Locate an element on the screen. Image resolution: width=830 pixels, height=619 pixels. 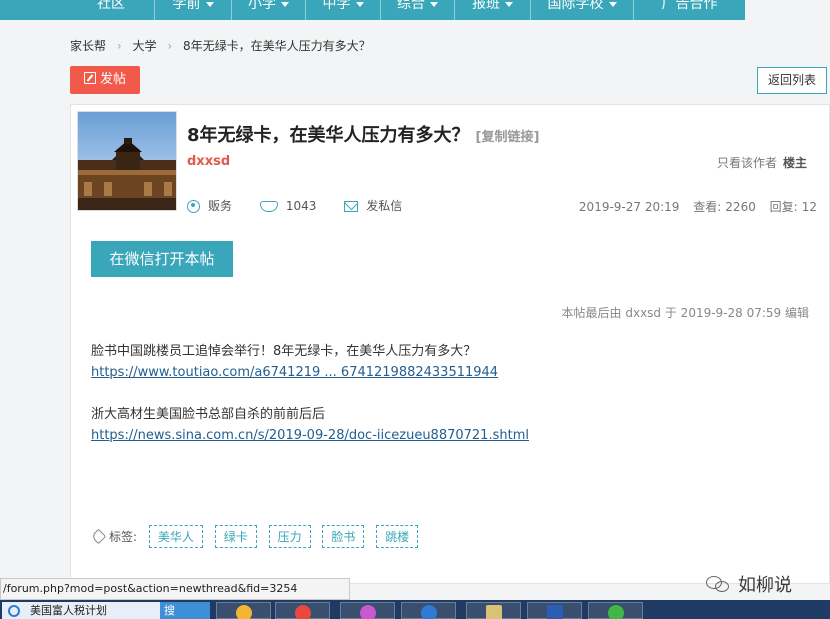
author-role-label: 贩务 is located at coordinates (220, 206).